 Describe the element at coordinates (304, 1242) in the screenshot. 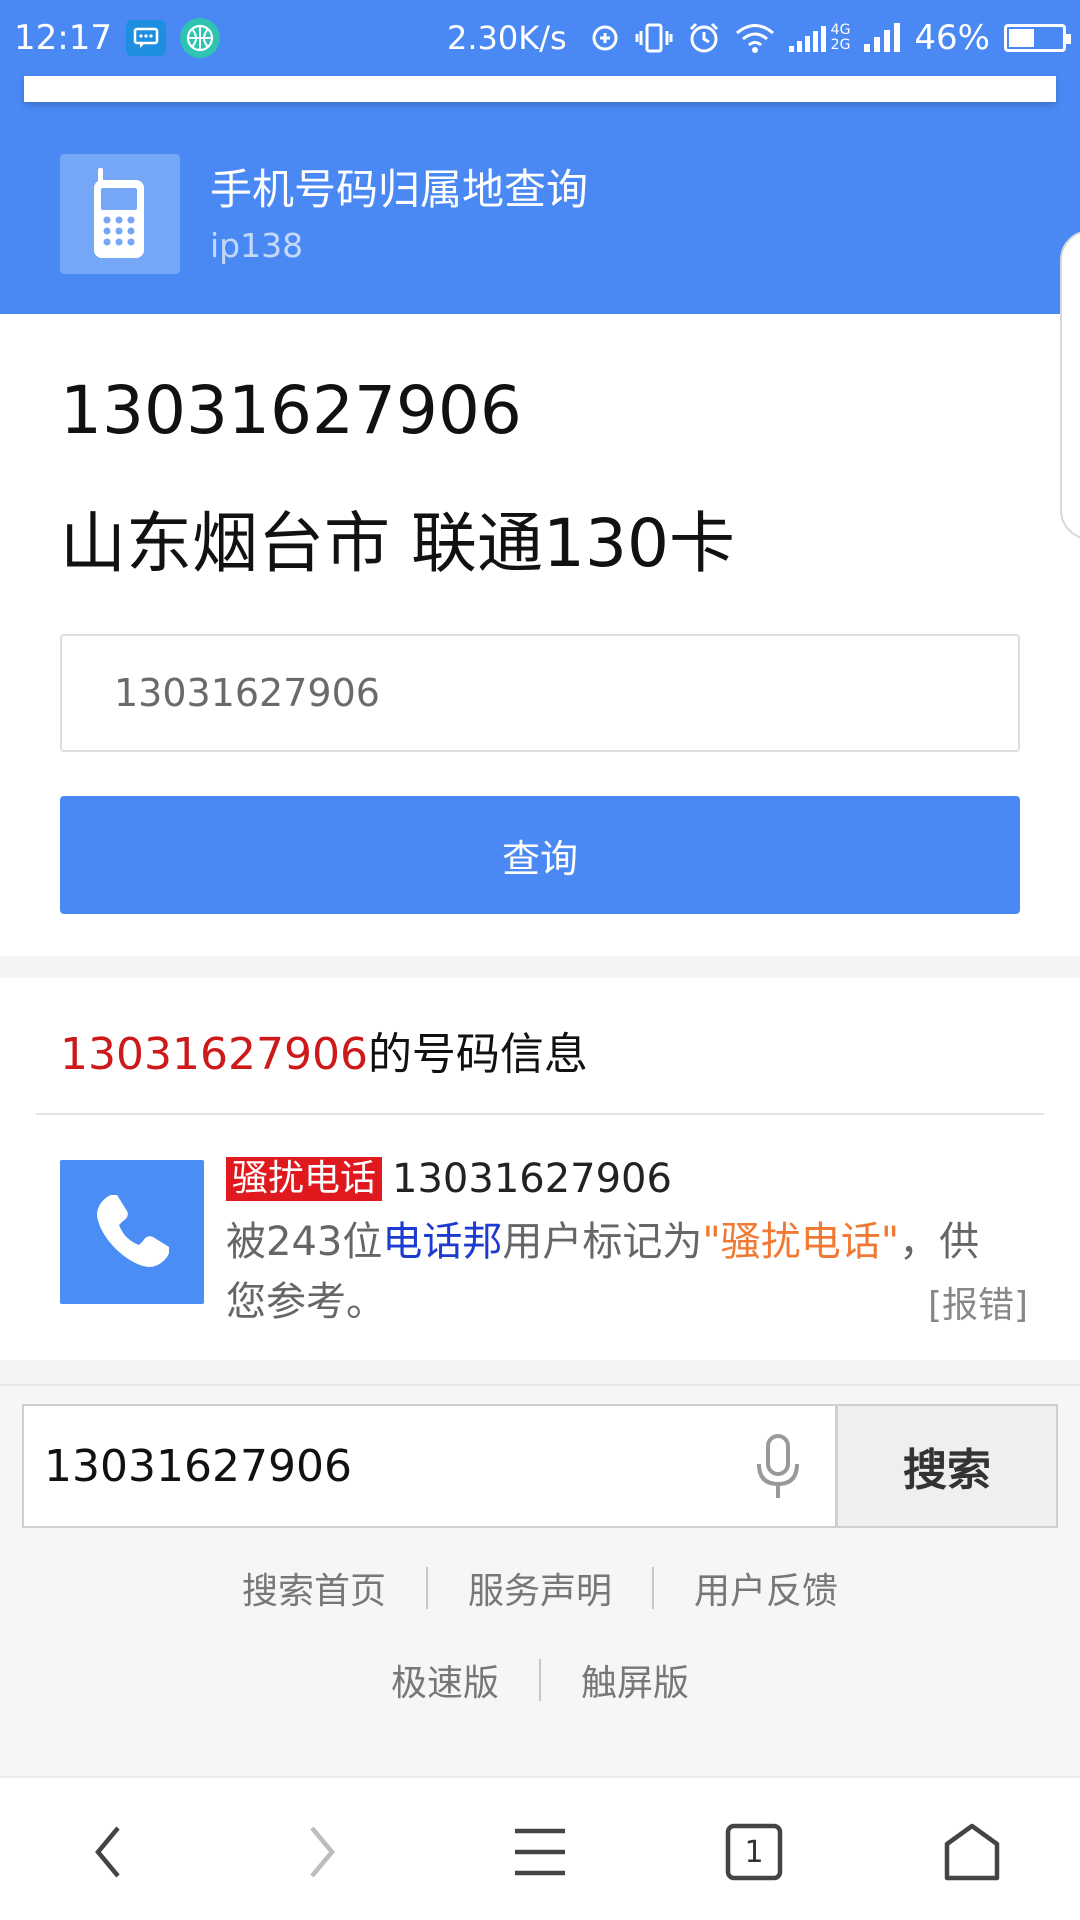

I see `info-text-prefix: 被243位` at that location.